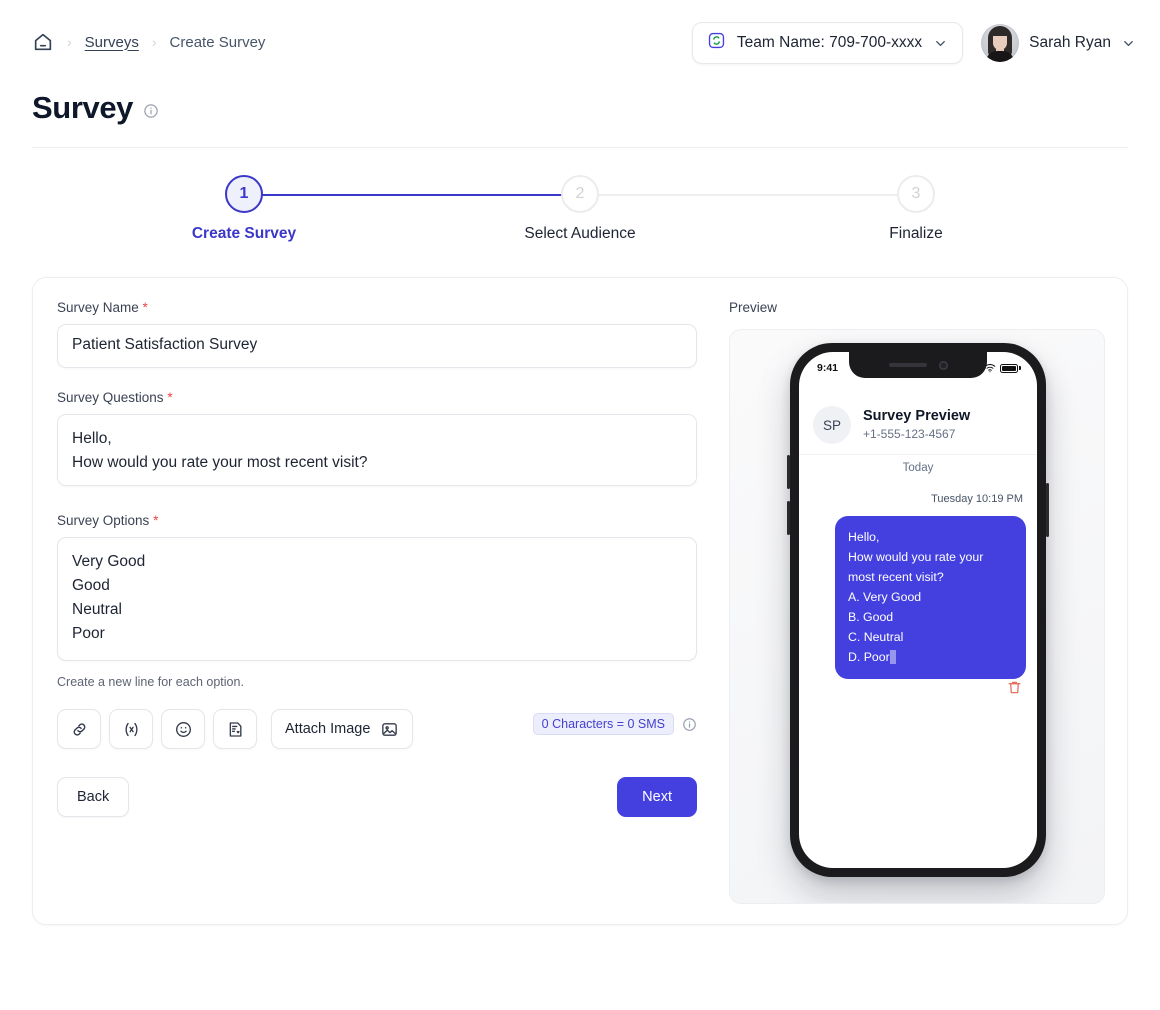 The height and width of the screenshot is (1010, 1160). What do you see at coordinates (244, 233) in the screenshot?
I see `stepper-step-label: Create Survey` at bounding box center [244, 233].